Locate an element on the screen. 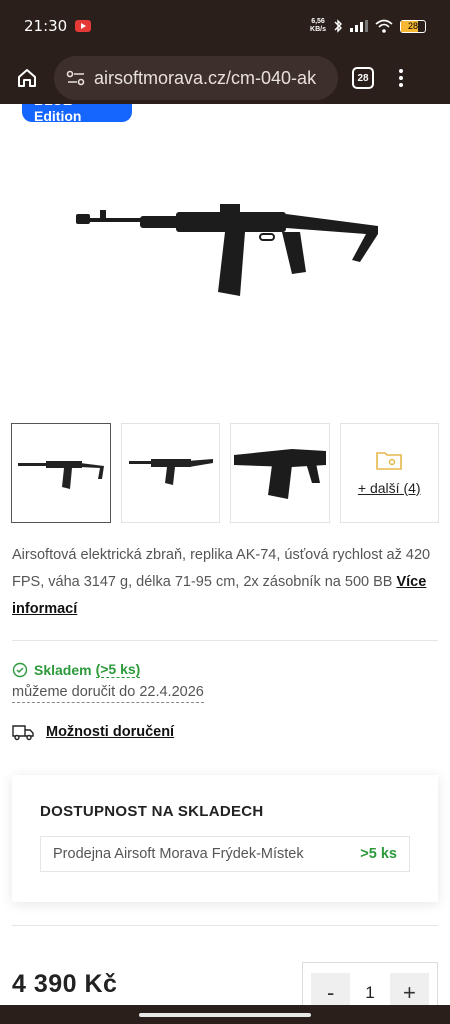 This screenshot has height=1024, width=450. delivery-date: můžeme doručit do 22.4.2026 is located at coordinates (108, 693).